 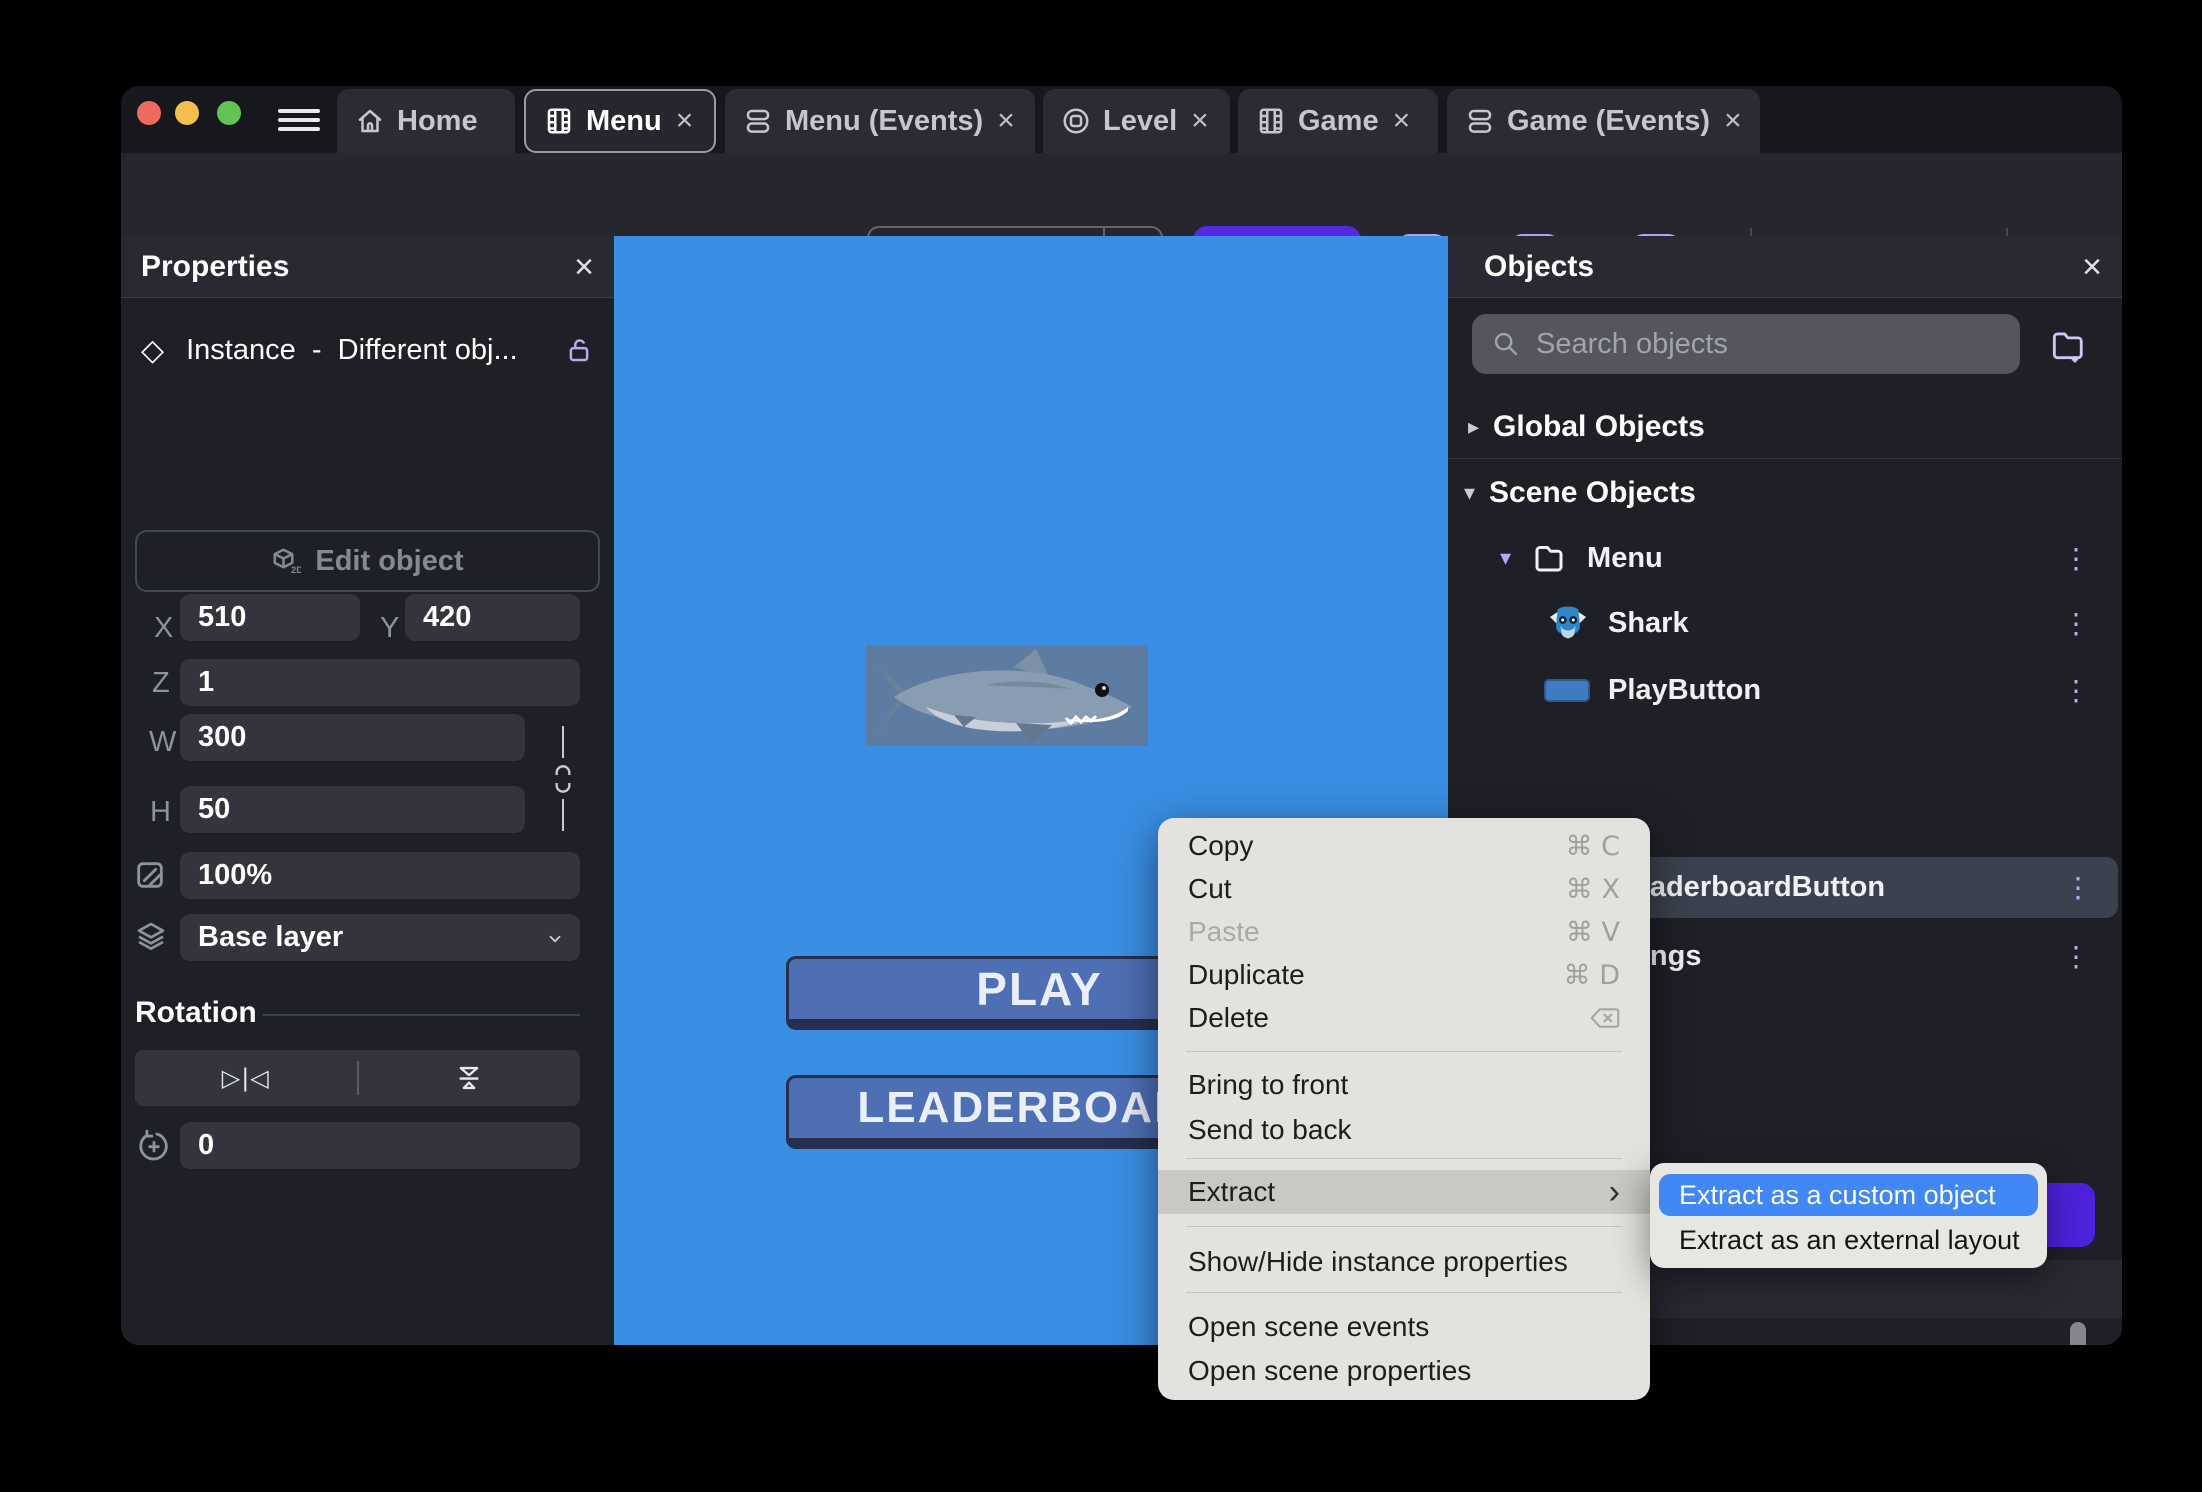 I want to click on menu-item-duplicate: Duplicate ⌘ D, so click(x=1404, y=975).